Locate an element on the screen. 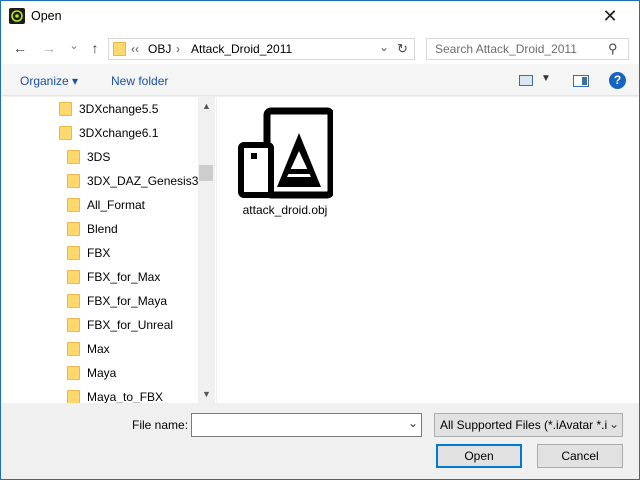  tree-item: Maya_to_FBX is located at coordinates (99, 394).